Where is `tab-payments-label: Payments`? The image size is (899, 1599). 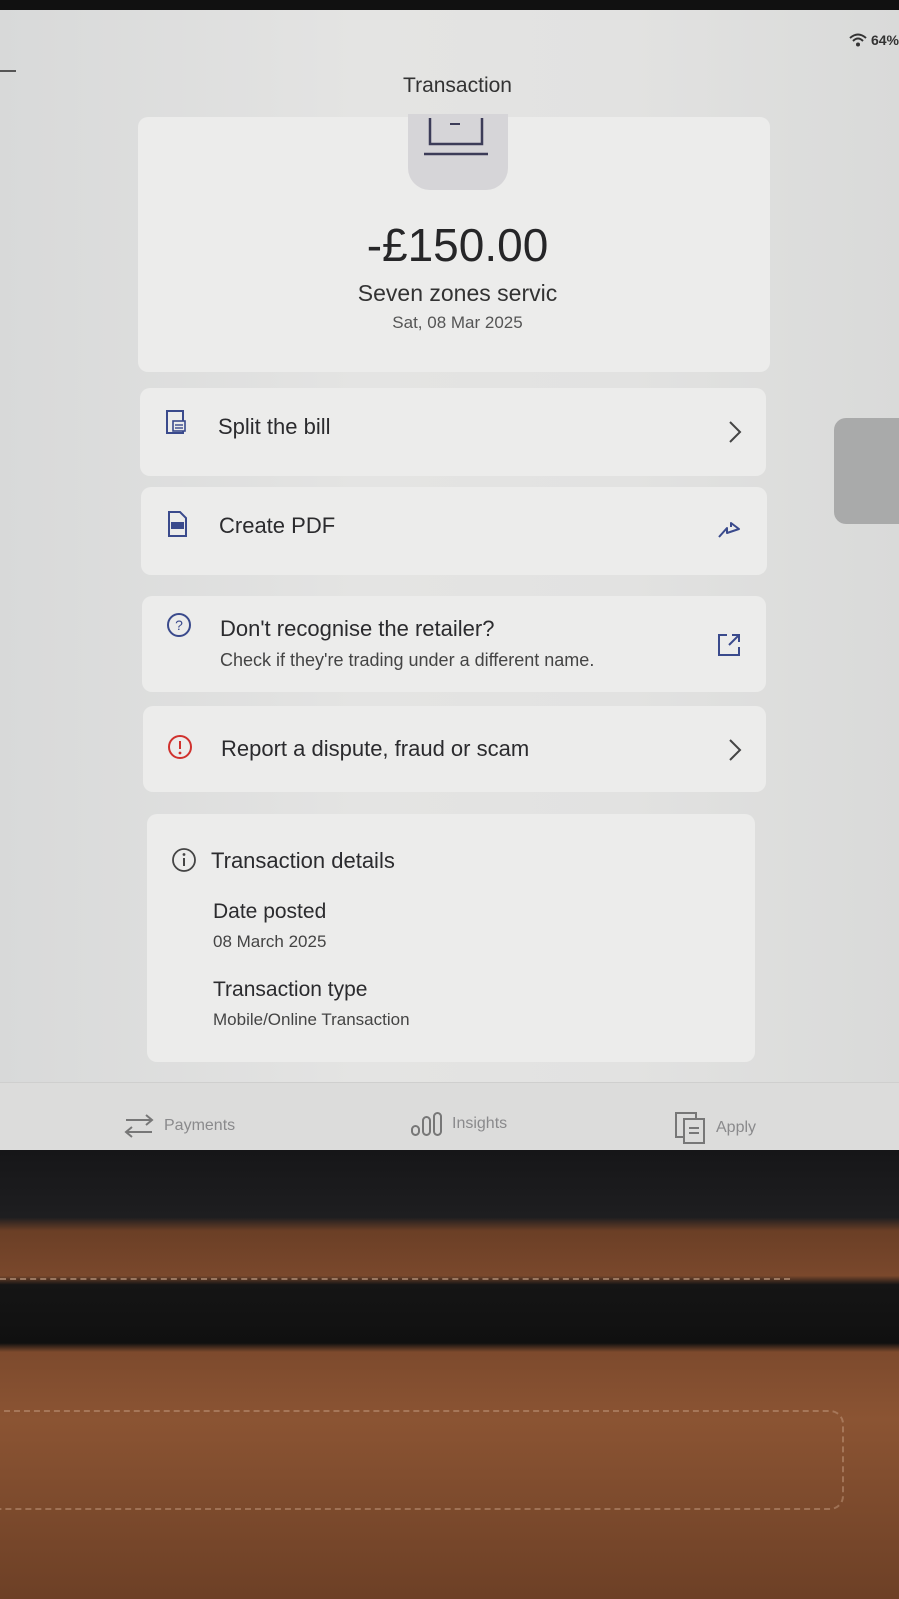 tab-payments-label: Payments is located at coordinates (200, 1125).